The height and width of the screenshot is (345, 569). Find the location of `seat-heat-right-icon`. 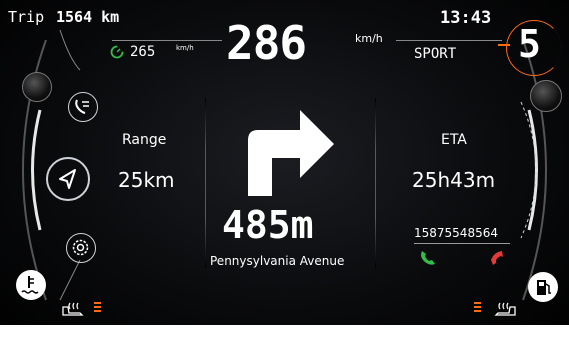

seat-heat-right-icon is located at coordinates (505, 309).